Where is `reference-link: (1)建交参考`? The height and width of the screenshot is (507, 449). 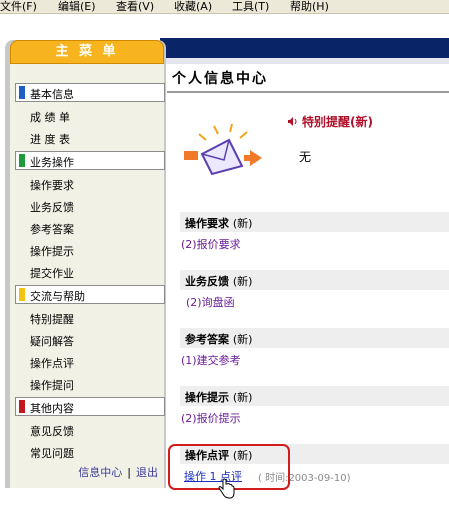 reference-link: (1)建交参考 is located at coordinates (211, 360).